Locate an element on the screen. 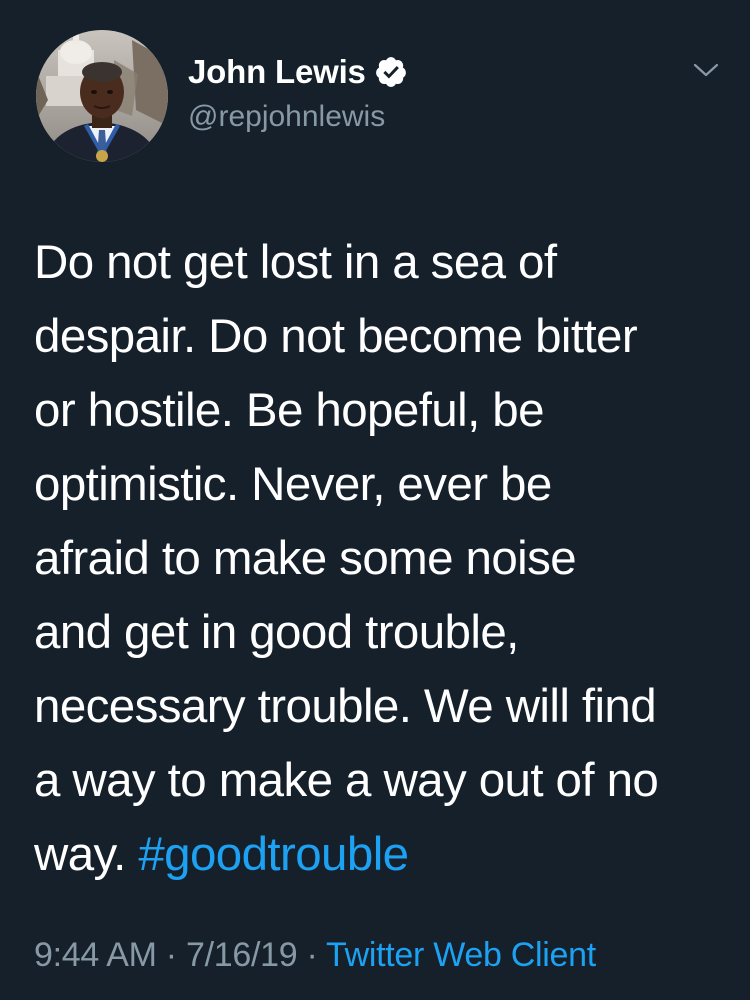 This screenshot has height=1000, width=750. author-names: John Lewis @repjohnlewis is located at coordinates (298, 93).